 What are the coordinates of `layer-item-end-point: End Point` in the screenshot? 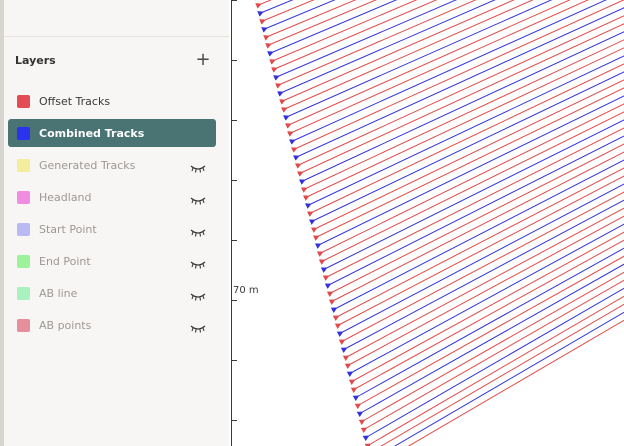 It's located at (112, 261).